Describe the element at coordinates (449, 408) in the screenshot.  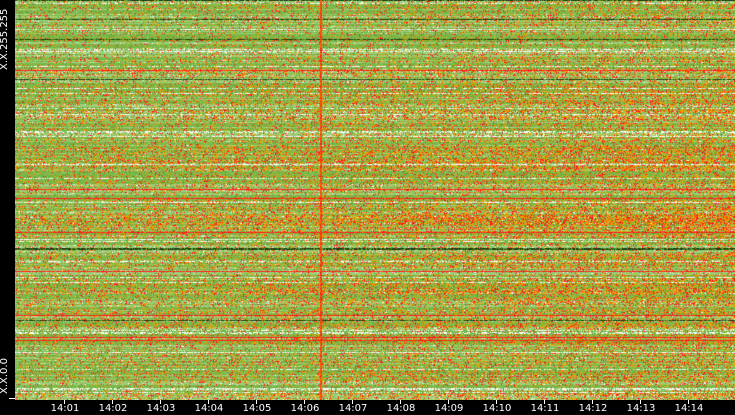
I see `x-tick-label: 14:09` at that location.